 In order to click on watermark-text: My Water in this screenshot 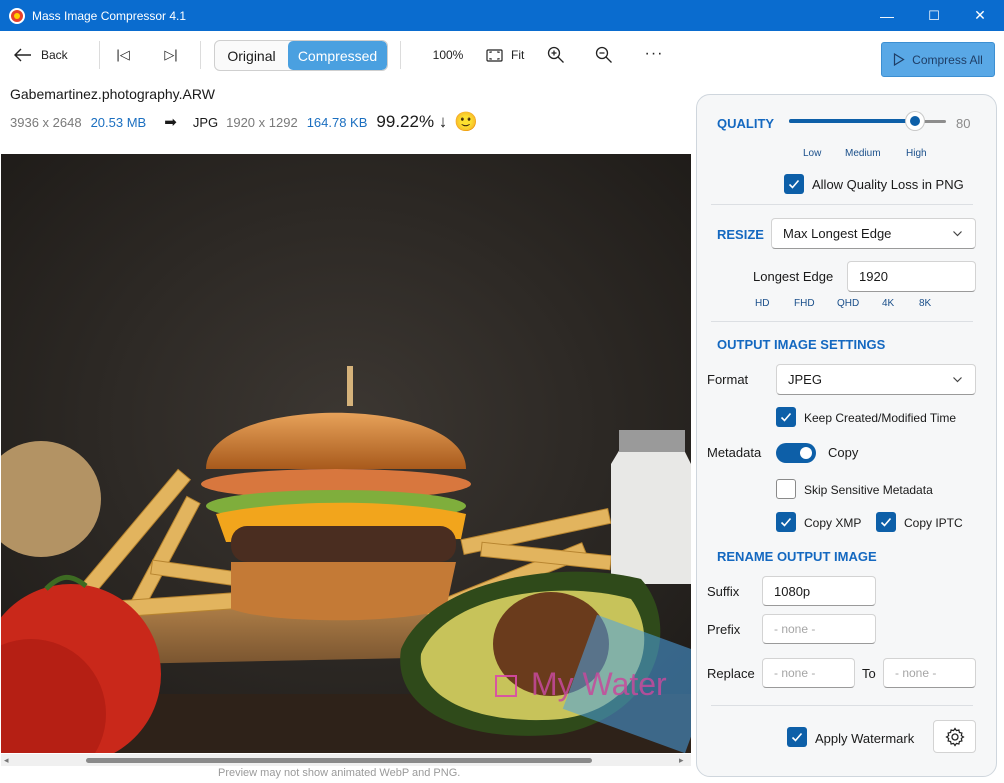, I will do `click(599, 684)`.